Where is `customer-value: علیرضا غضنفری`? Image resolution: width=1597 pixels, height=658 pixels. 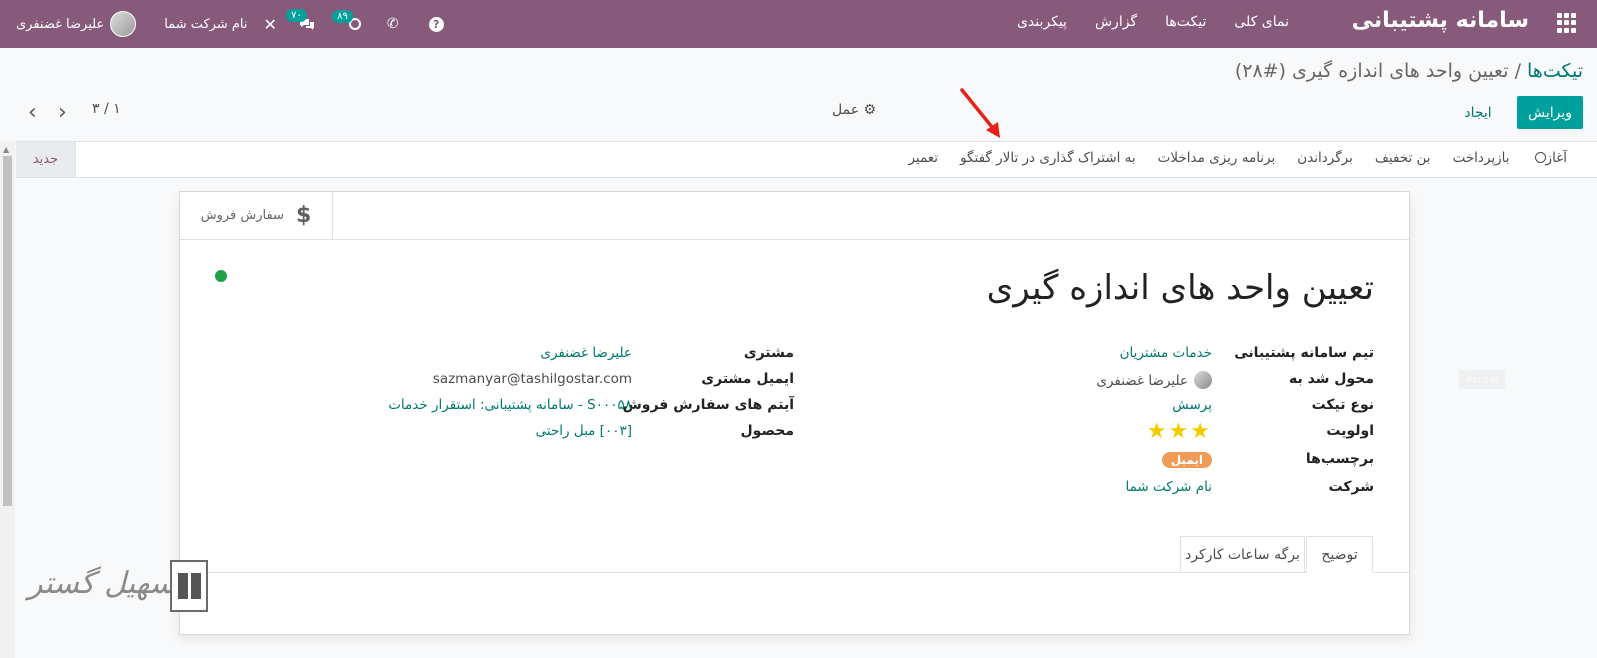
customer-value: علیرضا غضنفری is located at coordinates (586, 353).